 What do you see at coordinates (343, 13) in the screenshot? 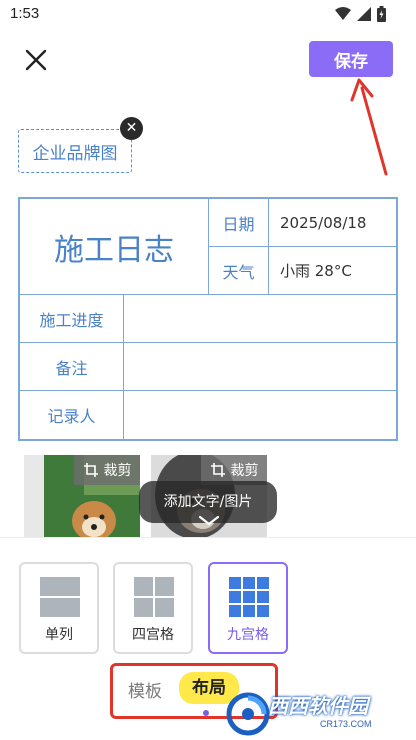
I see `wifi-icon` at bounding box center [343, 13].